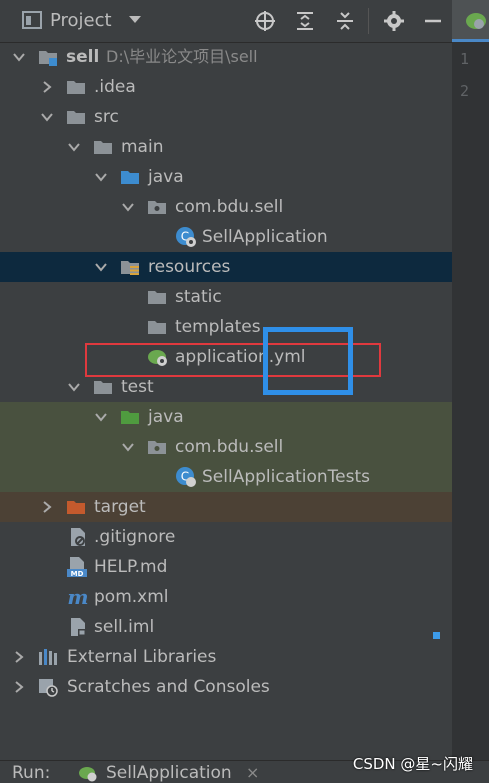  What do you see at coordinates (168, 687) in the screenshot?
I see `tree-node-label: Scratches and Consoles` at bounding box center [168, 687].